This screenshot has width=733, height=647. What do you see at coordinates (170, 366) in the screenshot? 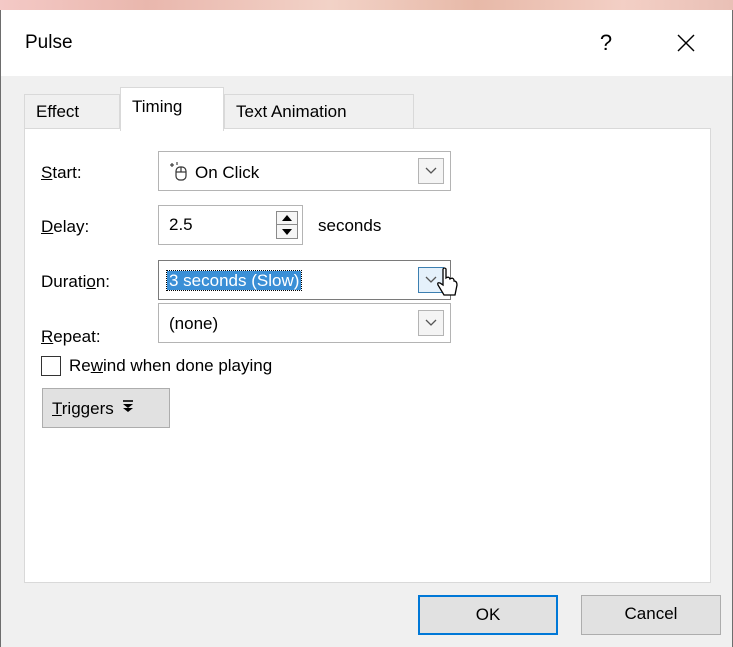
I see `rewind-label: Rewind when done playing` at bounding box center [170, 366].